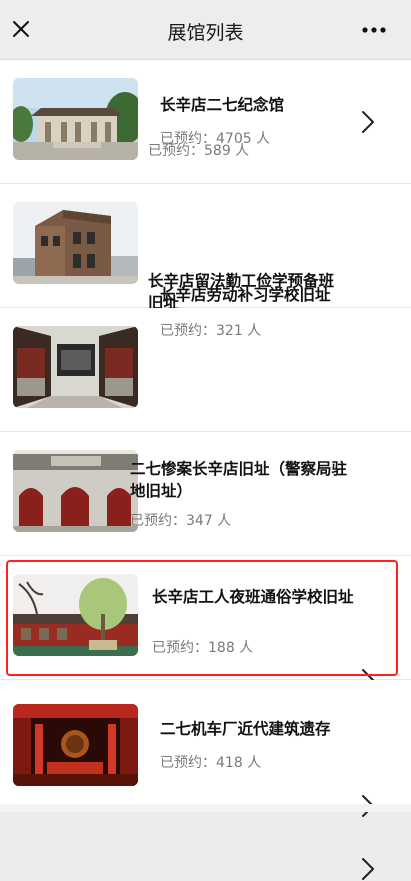 The image size is (411, 881). What do you see at coordinates (203, 648) in the screenshot?
I see `reservation-count: 已预约：188 人` at bounding box center [203, 648].